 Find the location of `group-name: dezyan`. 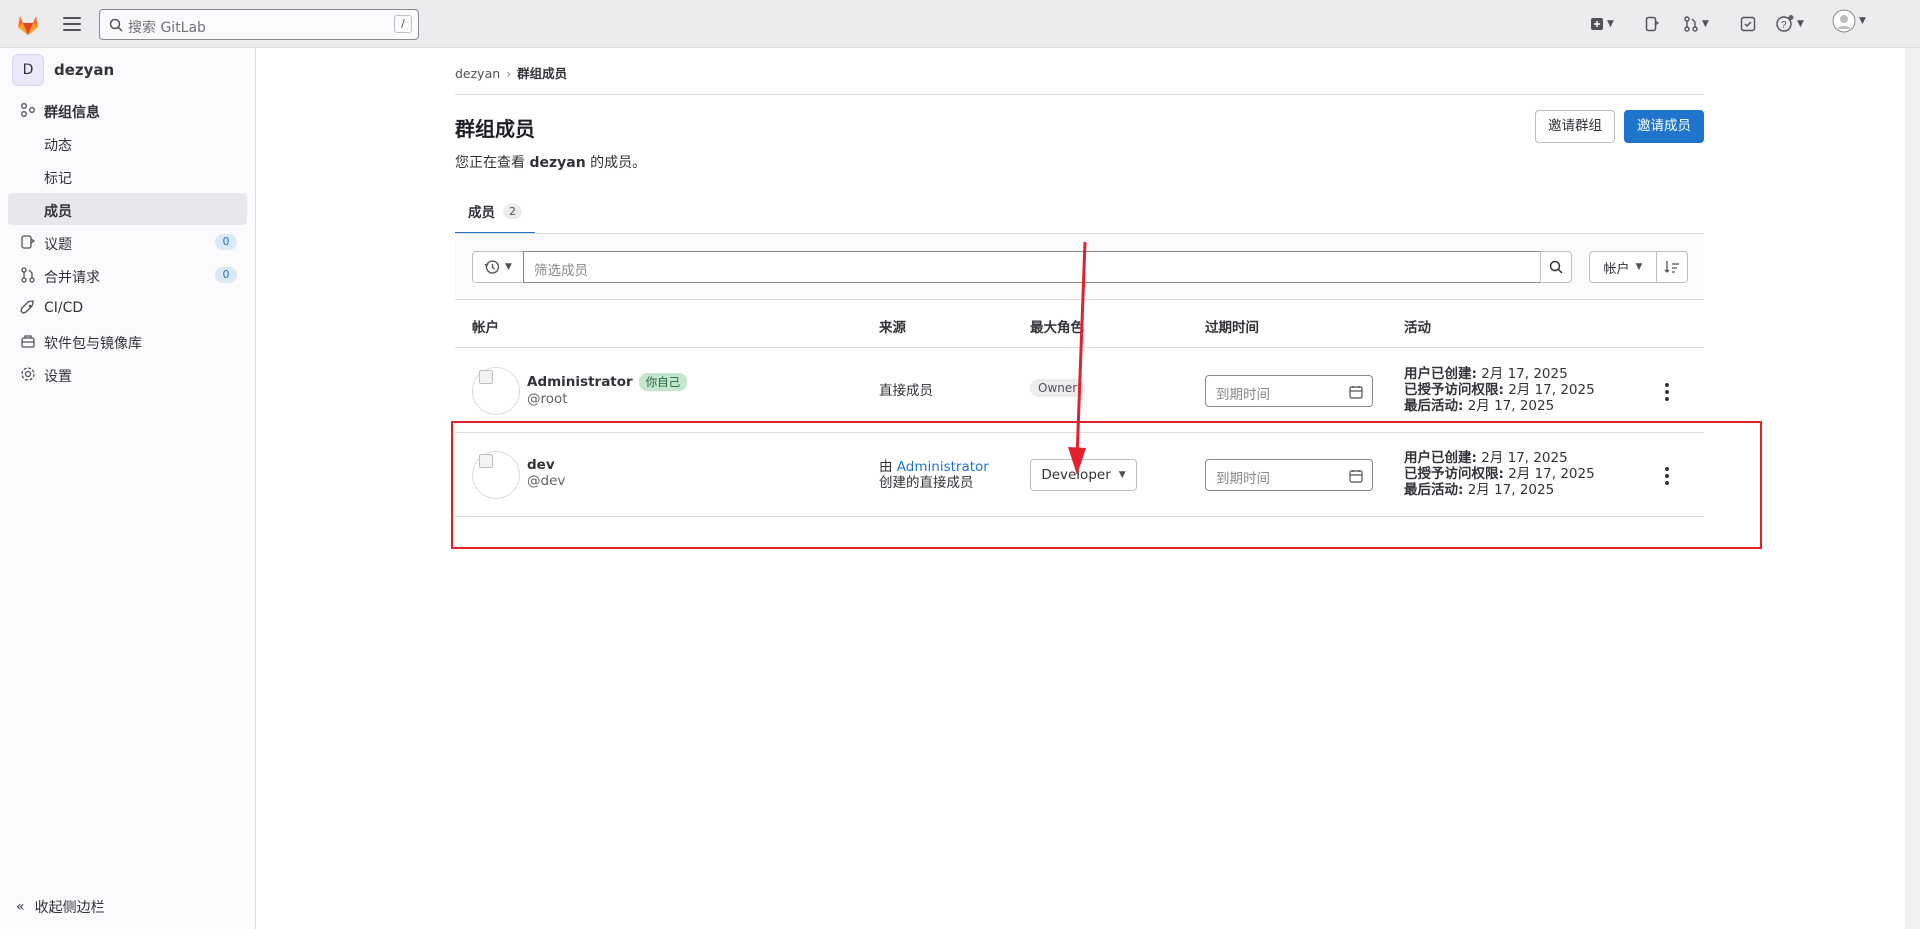

group-name: dezyan is located at coordinates (84, 70).